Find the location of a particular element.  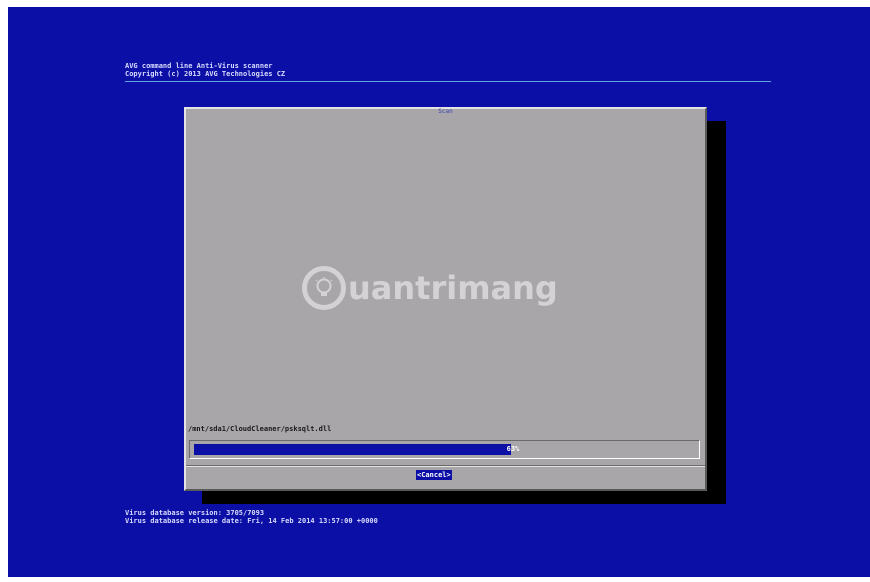

progress-bar: 63% is located at coordinates (445, 449).